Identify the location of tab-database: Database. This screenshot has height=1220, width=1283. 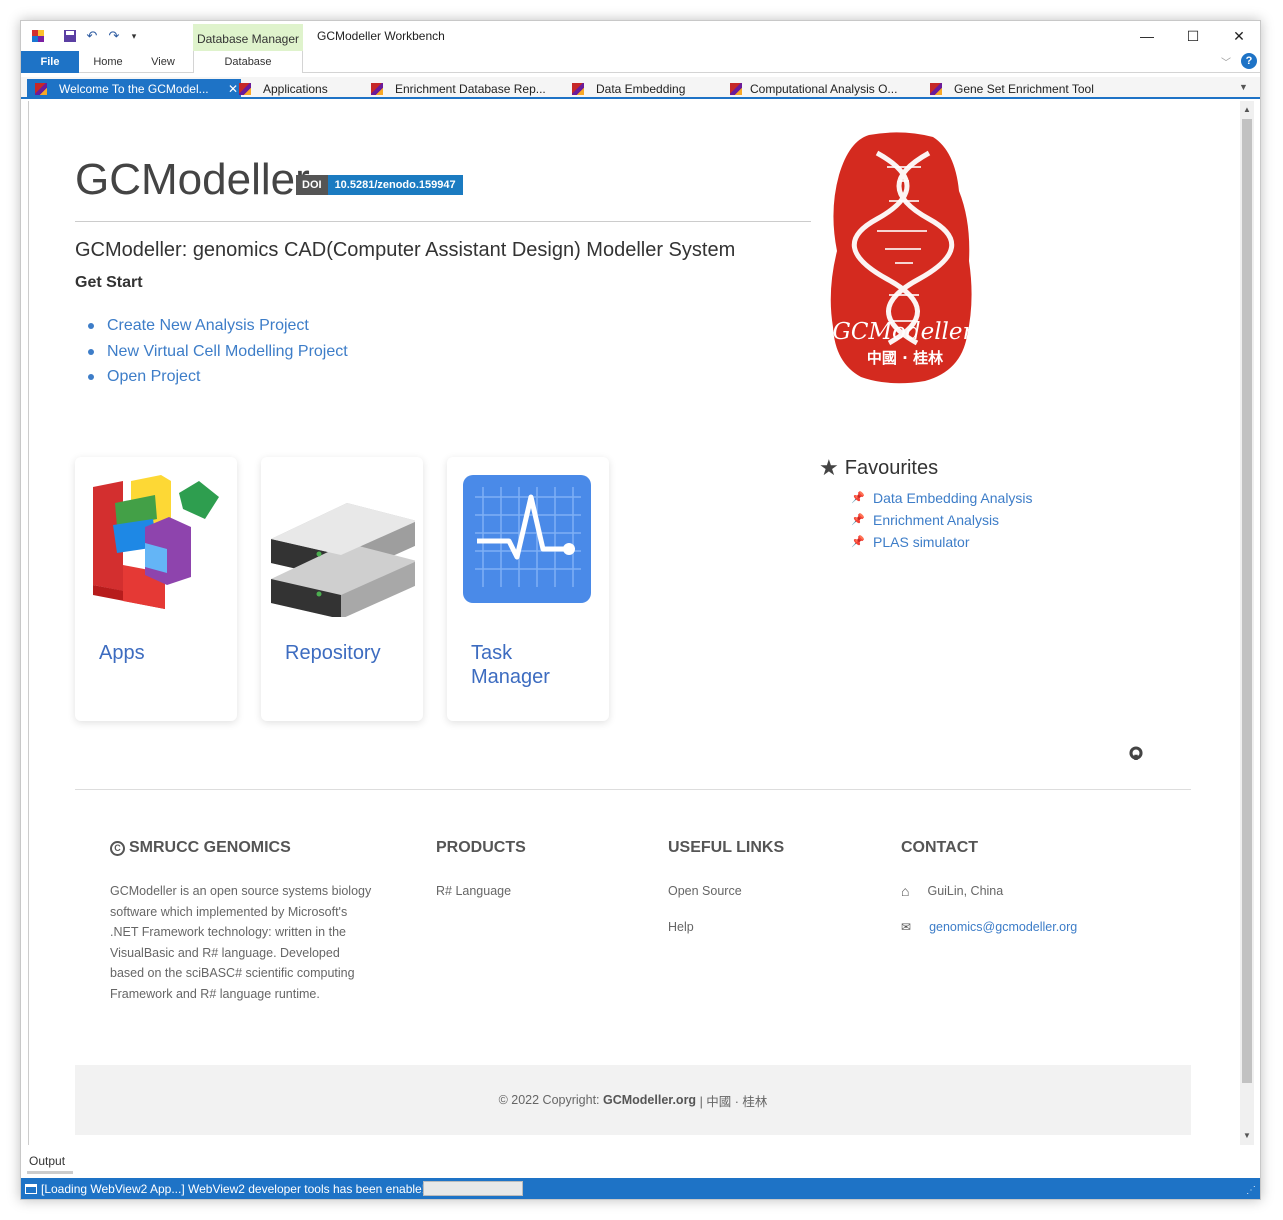
(248, 62).